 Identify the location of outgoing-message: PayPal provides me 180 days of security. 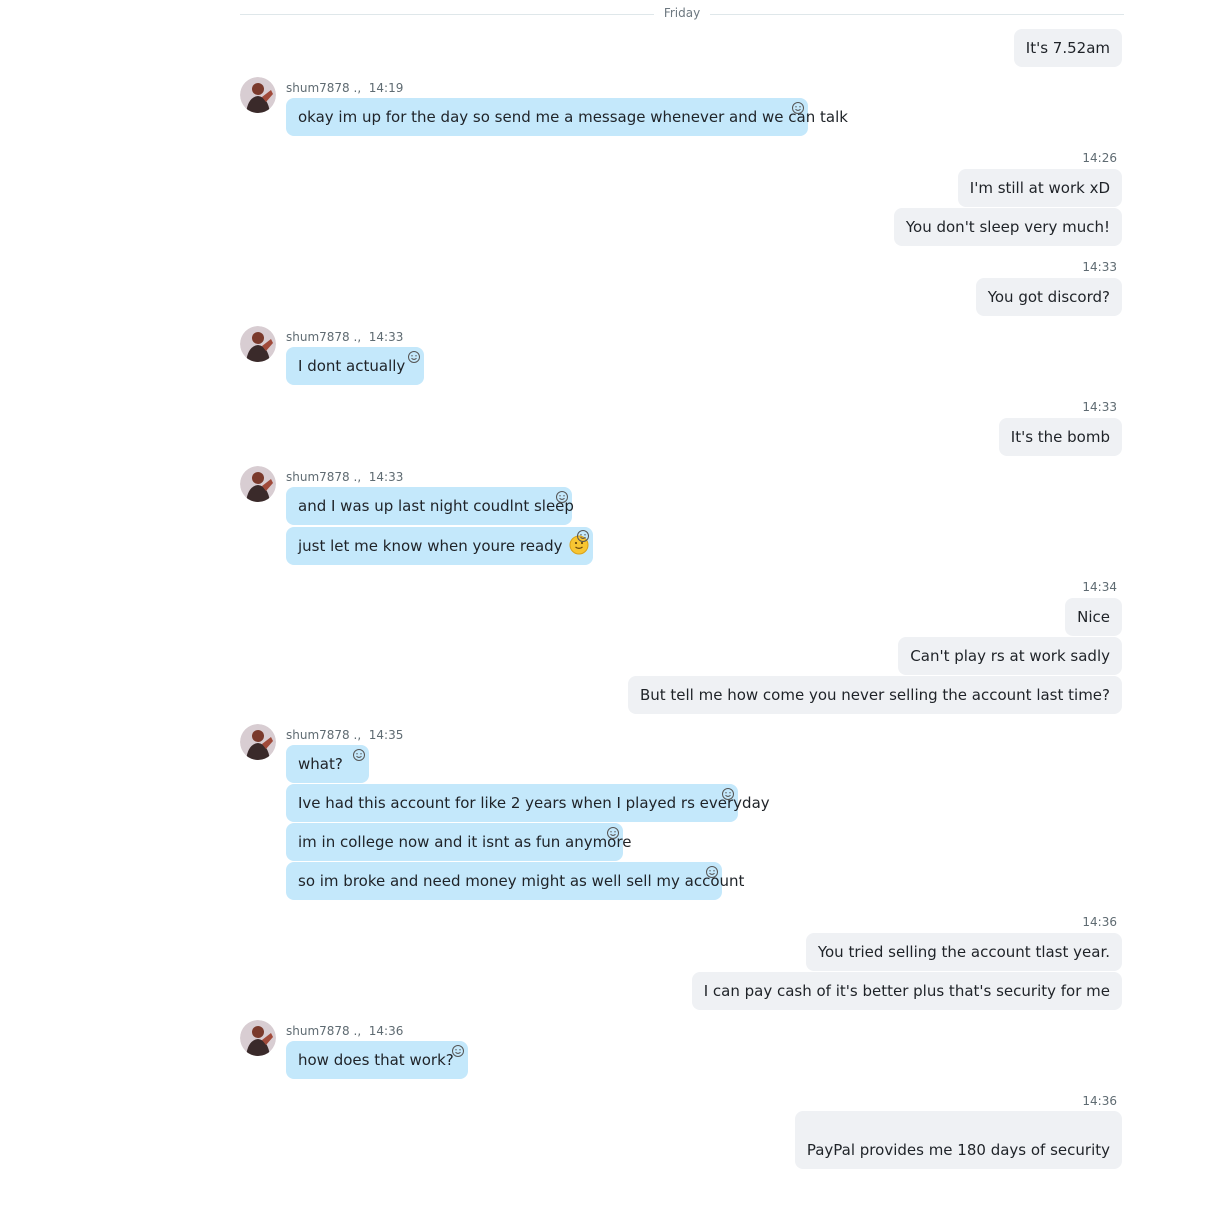
(958, 1140).